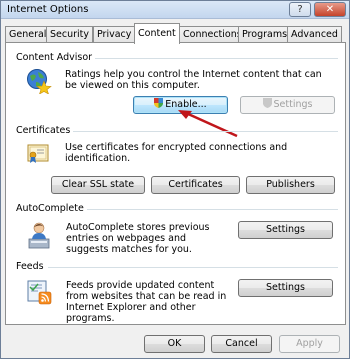 The image size is (350, 359). Describe the element at coordinates (265, 34) in the screenshot. I see `tab-programs: Programs` at that location.